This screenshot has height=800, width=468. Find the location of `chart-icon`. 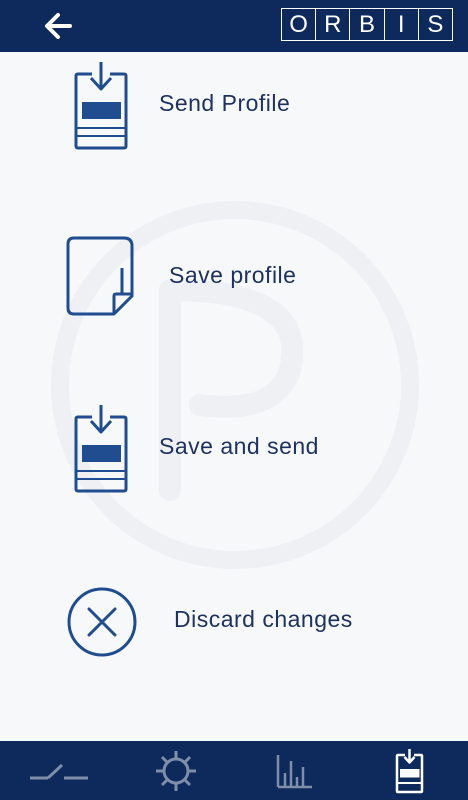

chart-icon is located at coordinates (294, 771).